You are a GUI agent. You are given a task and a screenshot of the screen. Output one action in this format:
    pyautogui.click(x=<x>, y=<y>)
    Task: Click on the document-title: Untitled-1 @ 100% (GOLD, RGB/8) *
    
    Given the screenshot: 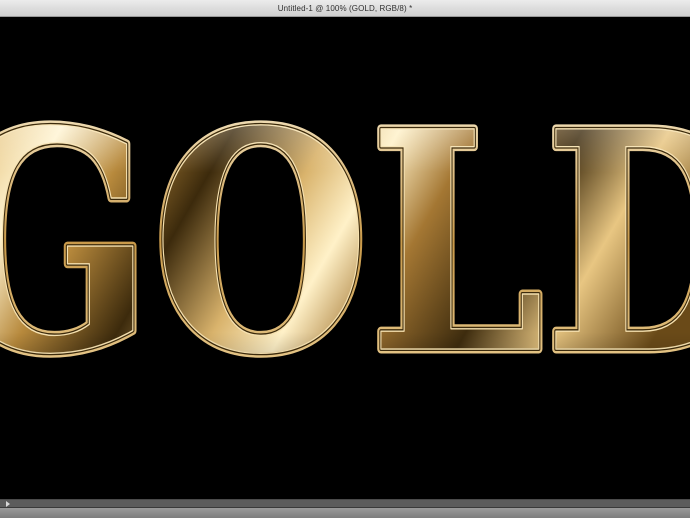 What is the action you would take?
    pyautogui.click(x=345, y=8)
    